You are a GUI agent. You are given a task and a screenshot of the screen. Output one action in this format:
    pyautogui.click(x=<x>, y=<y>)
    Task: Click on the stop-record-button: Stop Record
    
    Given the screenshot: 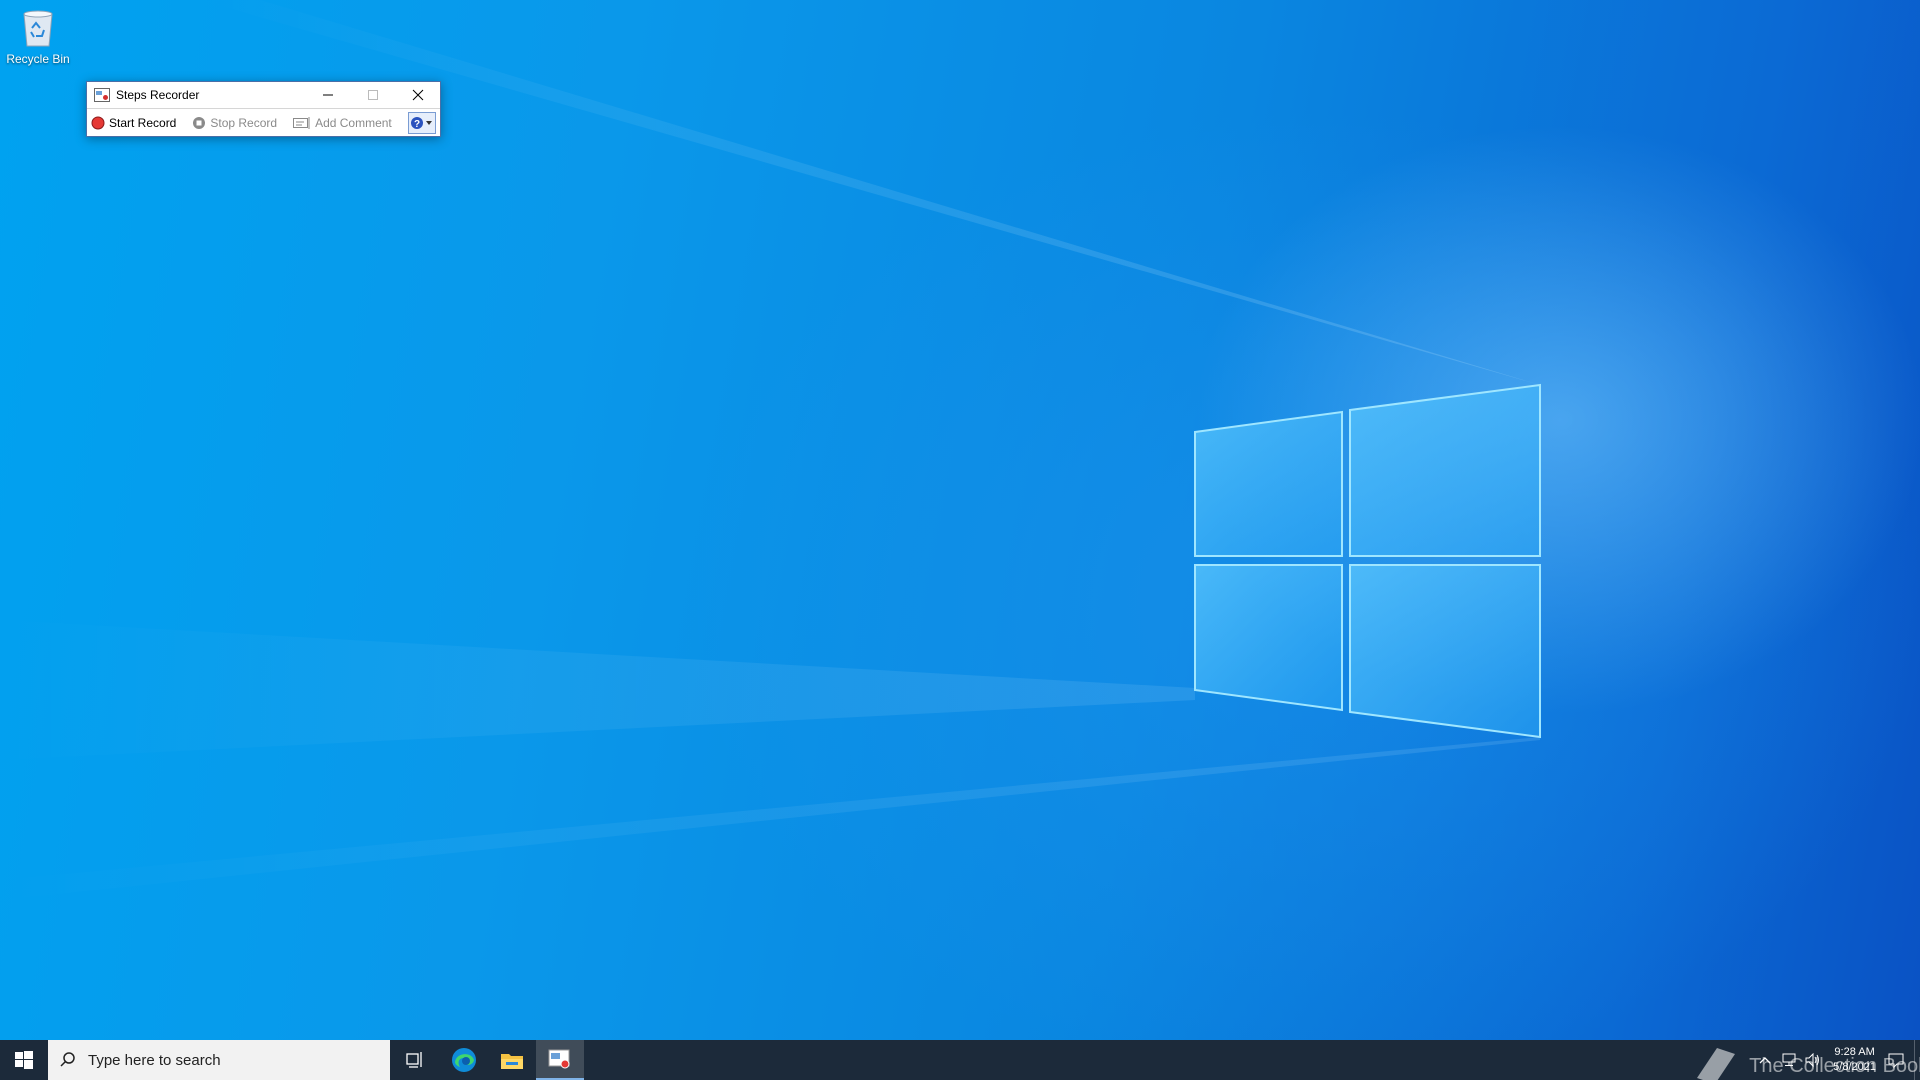 What is the action you would take?
    pyautogui.click(x=234, y=123)
    